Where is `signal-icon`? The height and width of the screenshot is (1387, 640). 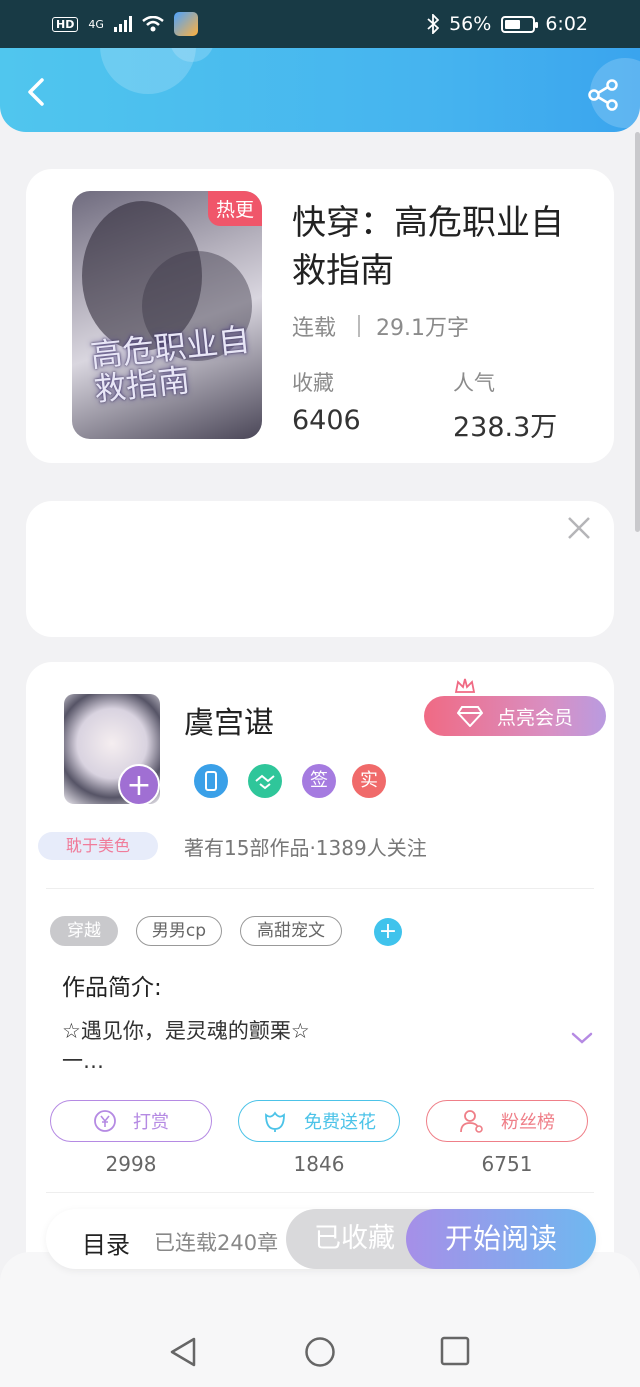
signal-icon is located at coordinates (122, 24).